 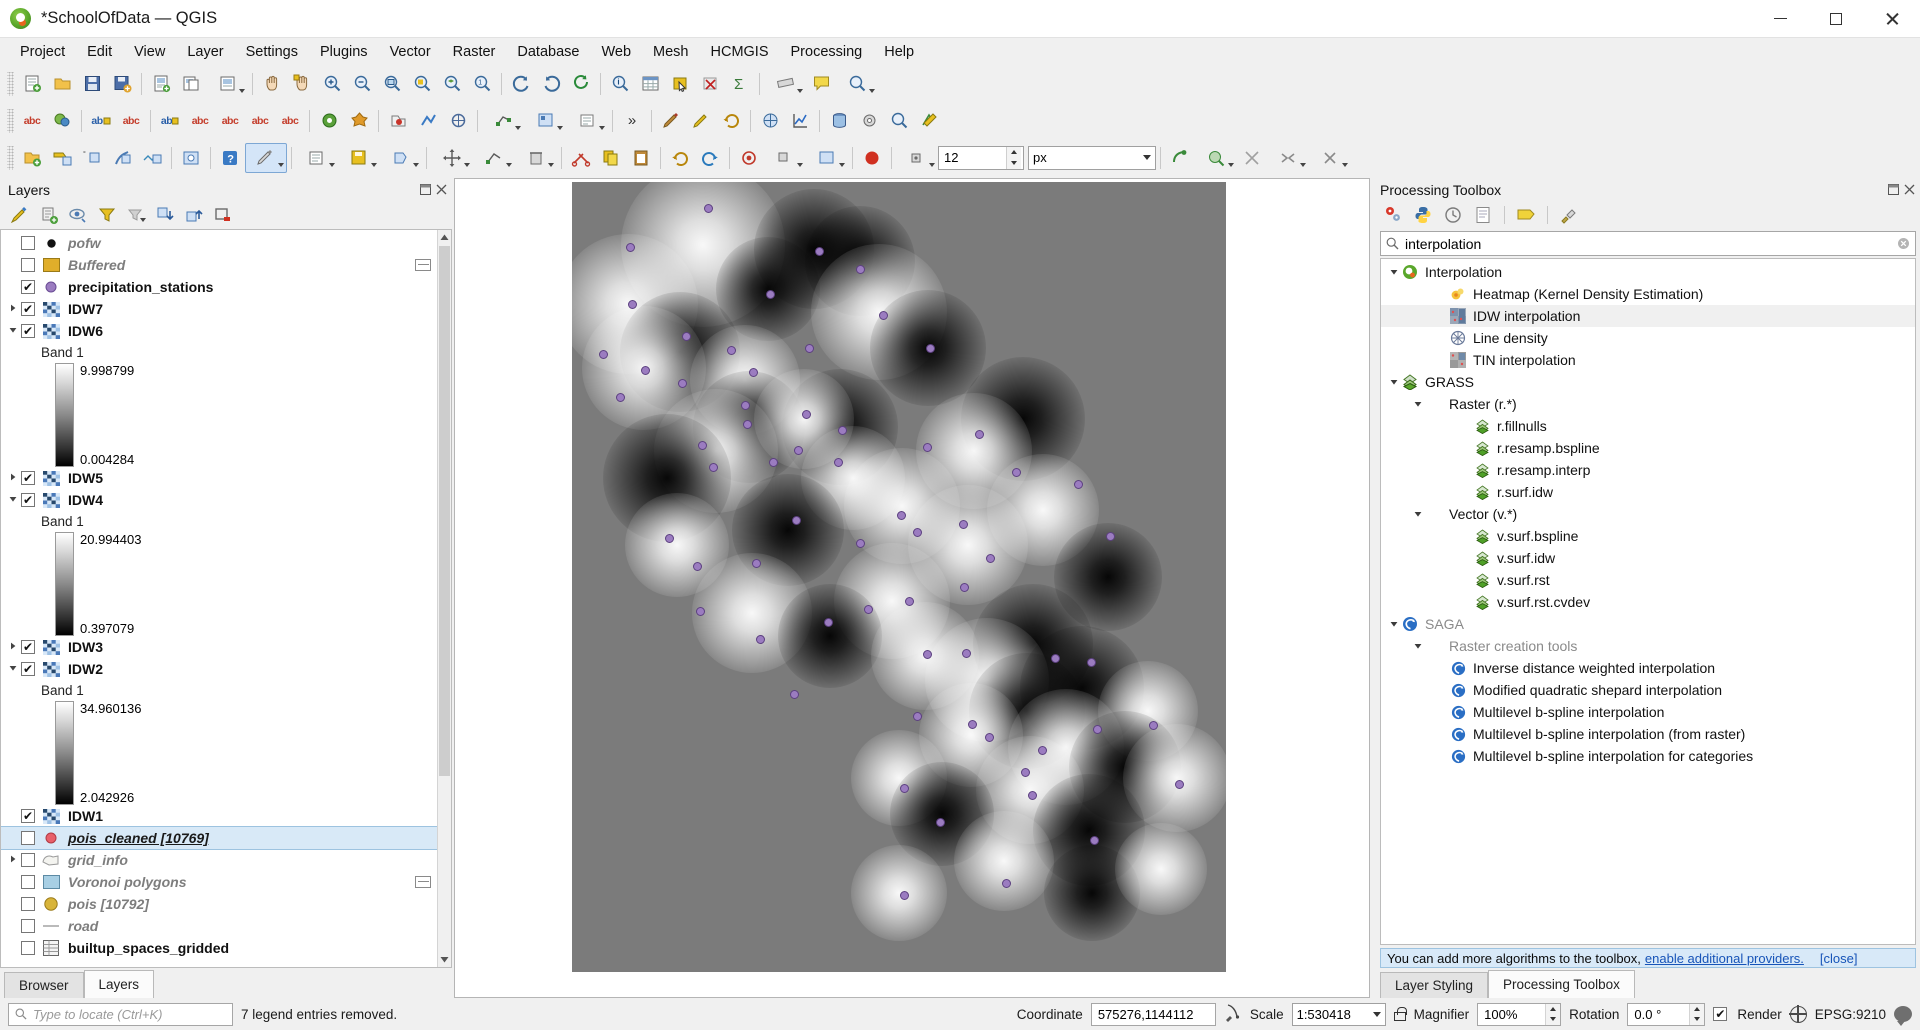 What do you see at coordinates (581, 158) in the screenshot?
I see `cut-features-icon` at bounding box center [581, 158].